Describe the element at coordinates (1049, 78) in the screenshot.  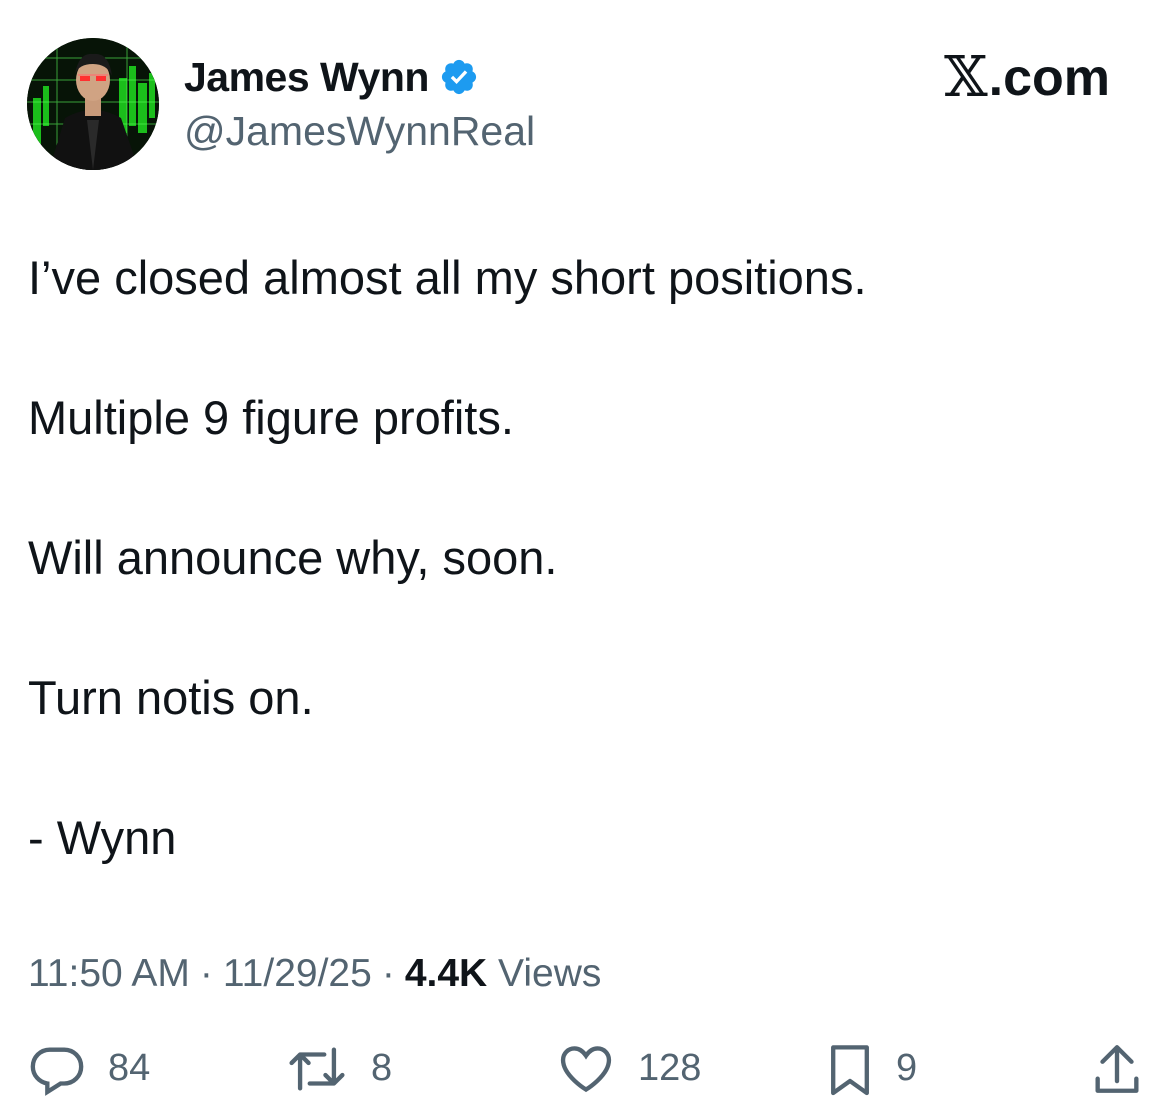
I see `brand-suffix: .com` at that location.